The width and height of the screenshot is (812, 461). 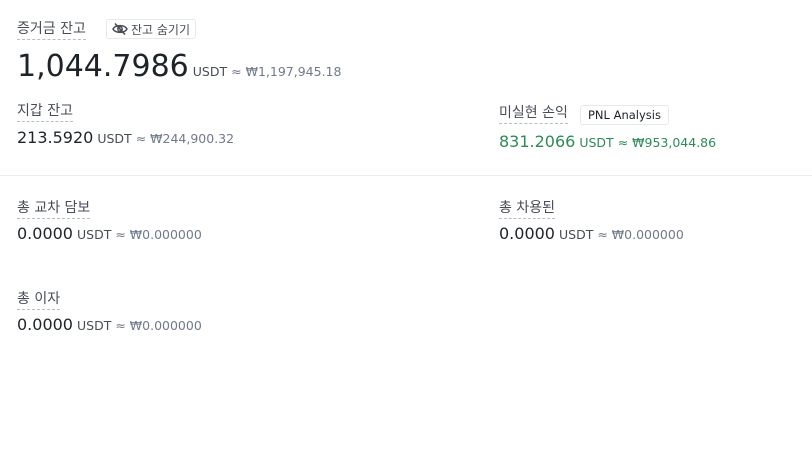 I want to click on hide-balance-button: 잔고 숨기기, so click(x=151, y=29).